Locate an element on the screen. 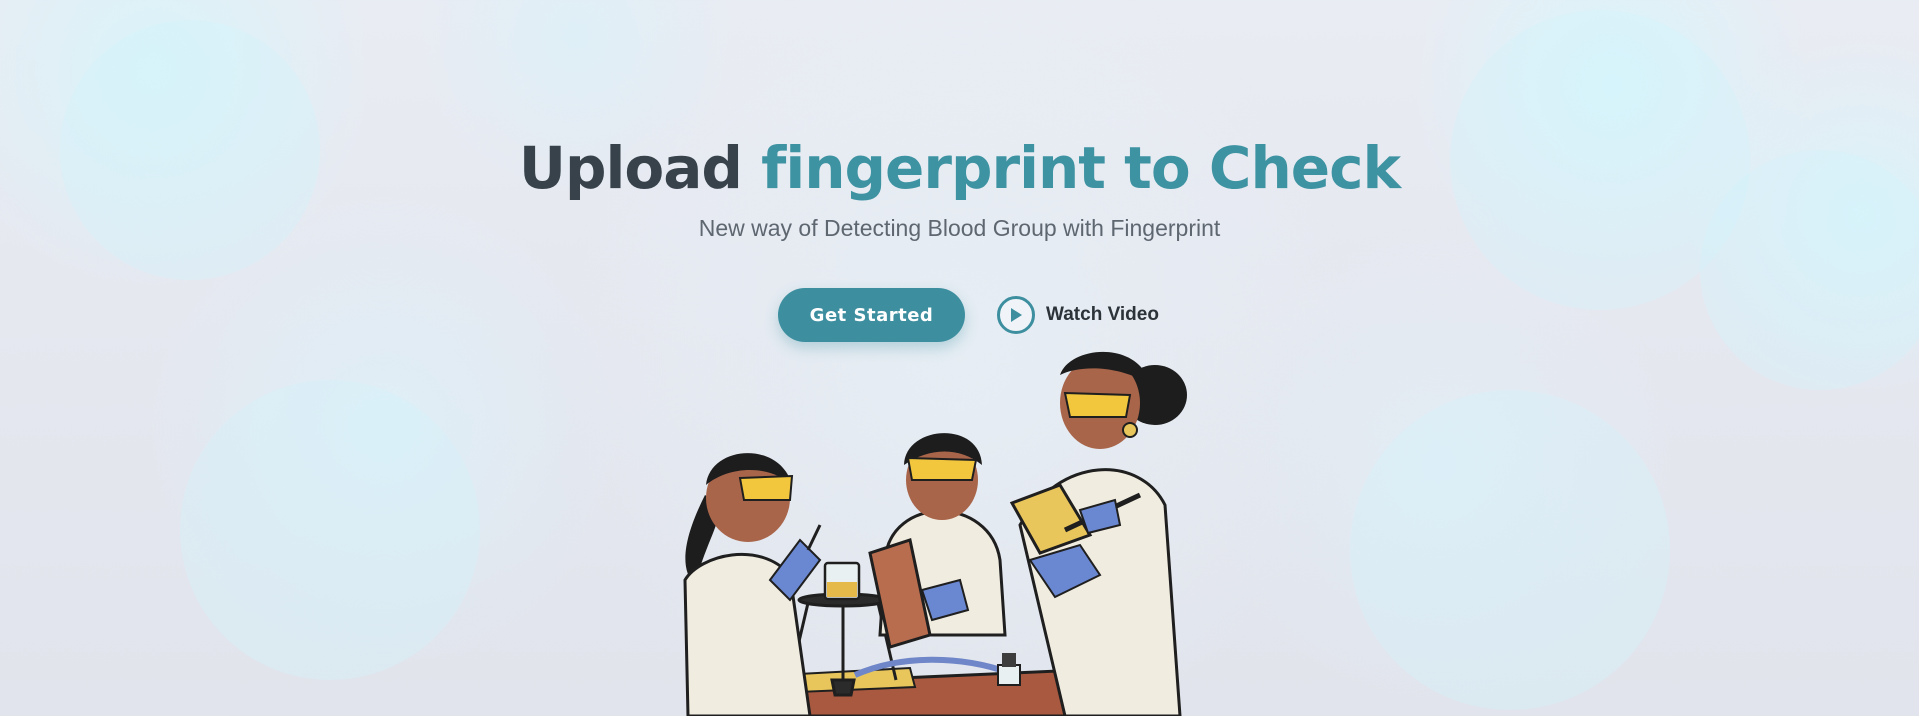 This screenshot has height=716, width=1919. right-scientist is located at coordinates (1098, 533).